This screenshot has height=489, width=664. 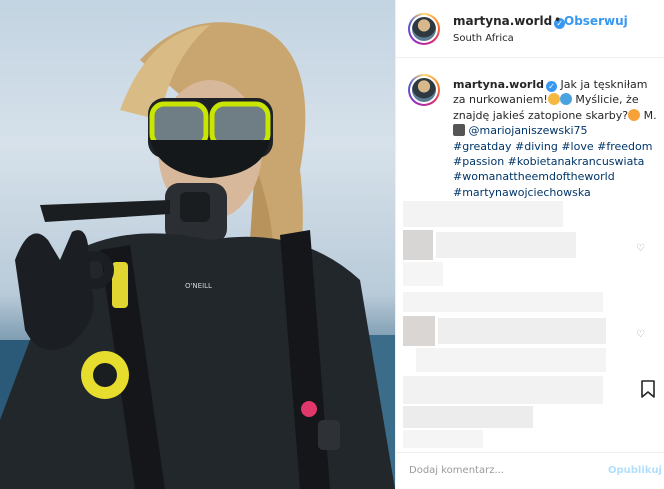 What do you see at coordinates (528, 130) in the screenshot?
I see `caption-mention: @mariojaniszewski75` at bounding box center [528, 130].